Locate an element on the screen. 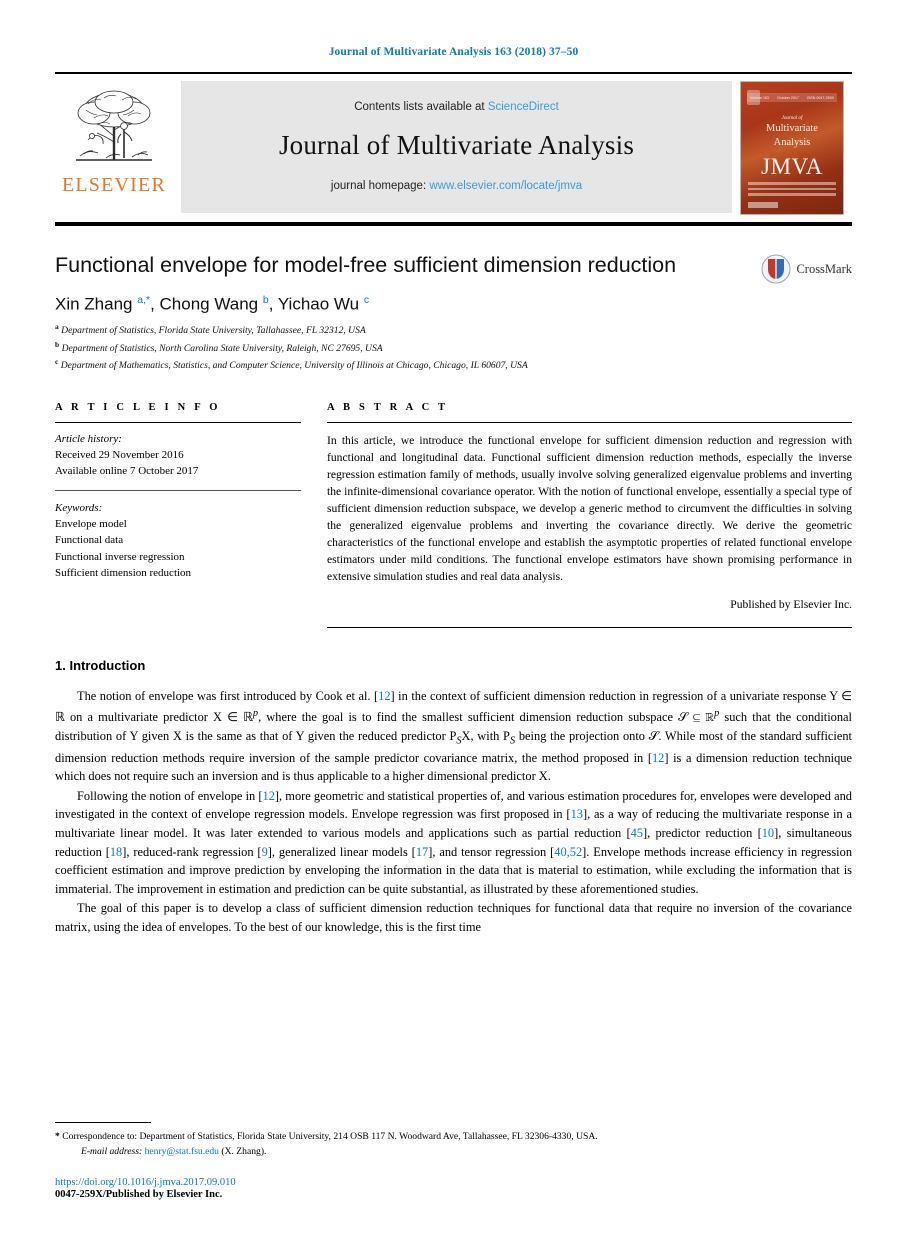 Image resolution: width=907 pixels, height=1238 pixels. cover-title-line1: Journal of is located at coordinates (792, 118).